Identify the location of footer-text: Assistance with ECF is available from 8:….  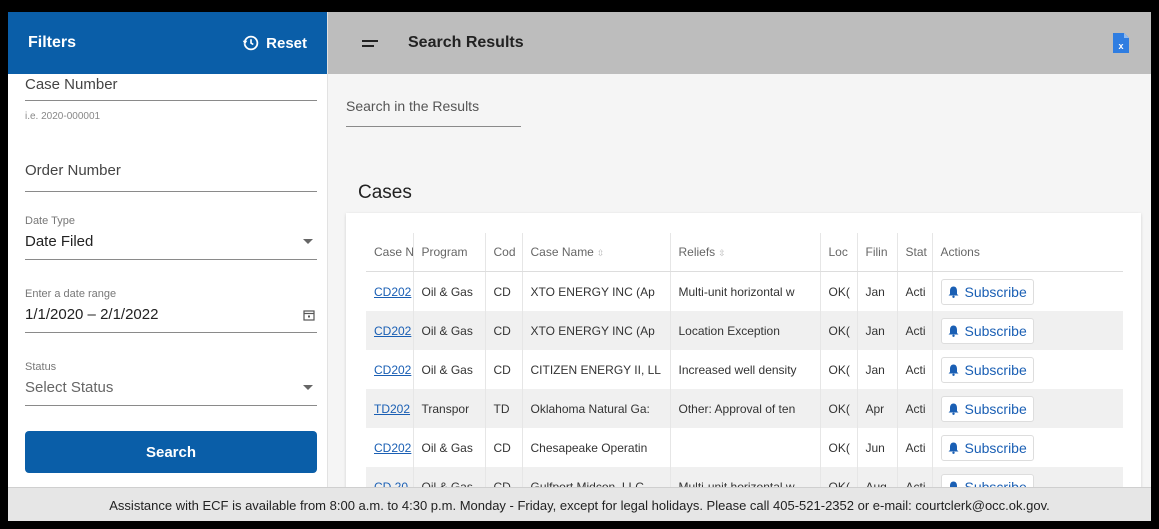
(579, 505).